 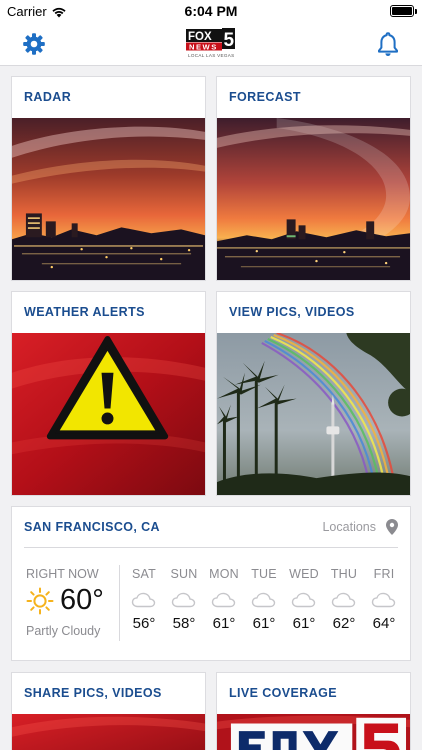 What do you see at coordinates (349, 527) in the screenshot?
I see `locations-link: Locations` at bounding box center [349, 527].